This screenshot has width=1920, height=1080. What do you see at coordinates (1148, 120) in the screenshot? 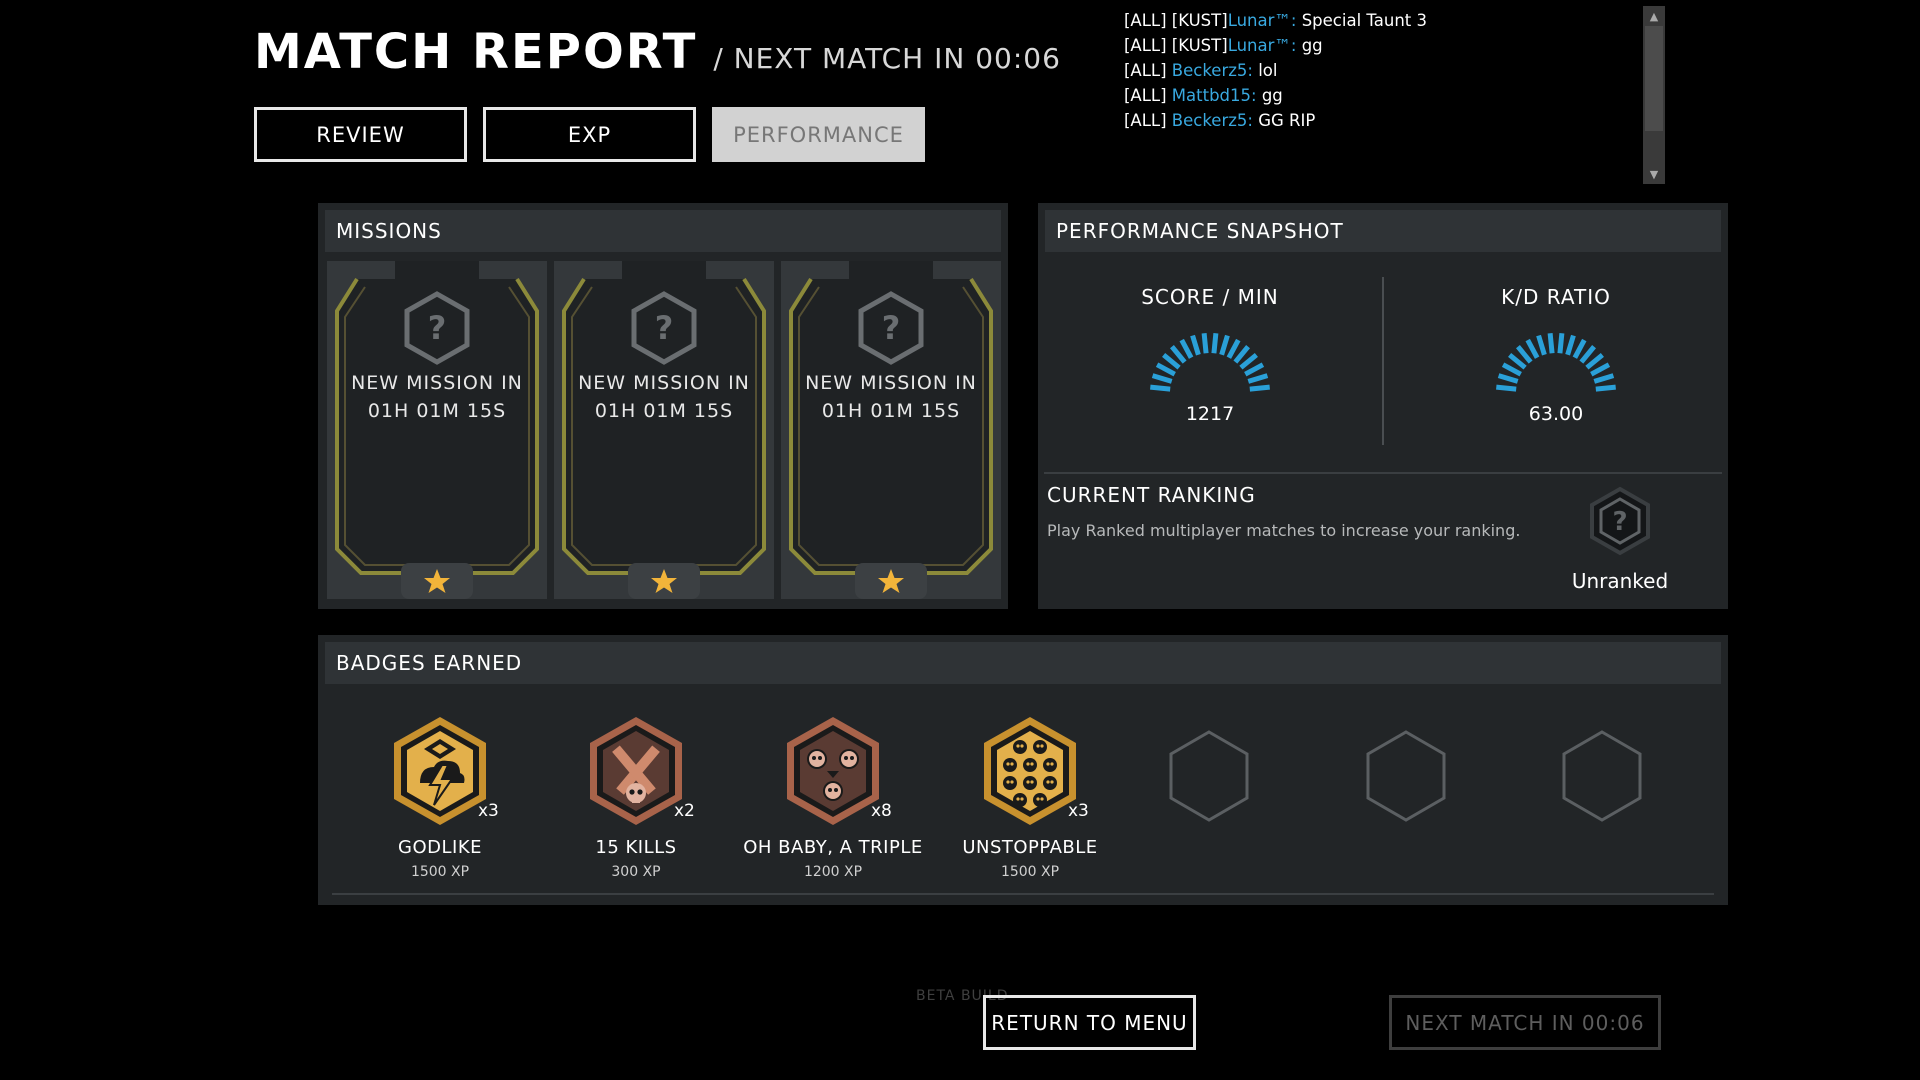
I see `chat-prefix: [ALL]` at bounding box center [1148, 120].